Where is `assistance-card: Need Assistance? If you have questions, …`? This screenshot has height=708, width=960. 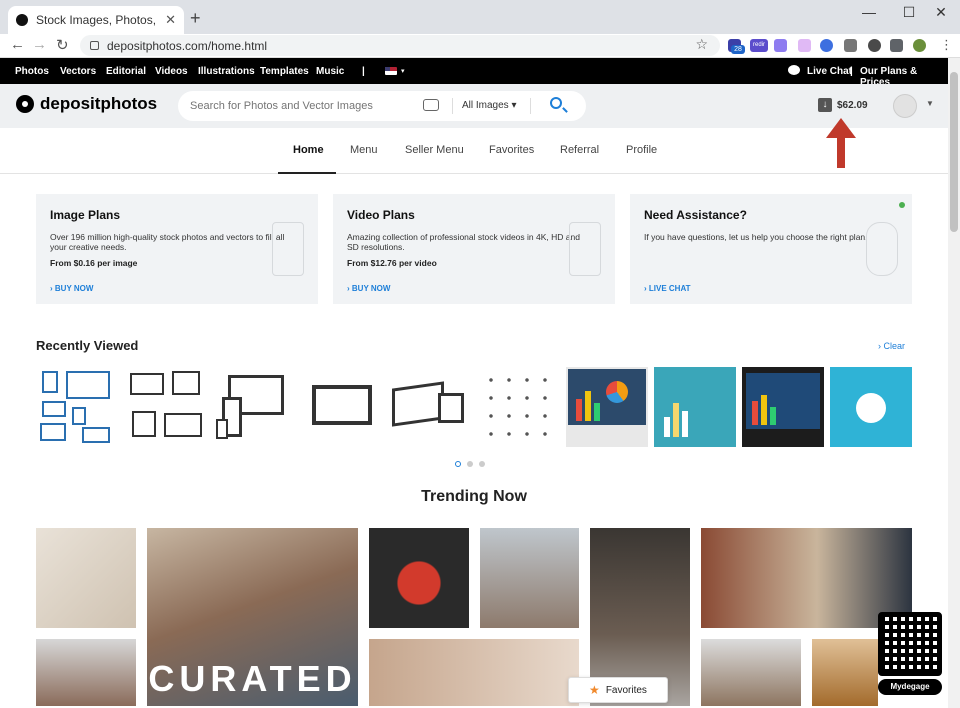 assistance-card: Need Assistance? If you have questions, … is located at coordinates (771, 249).